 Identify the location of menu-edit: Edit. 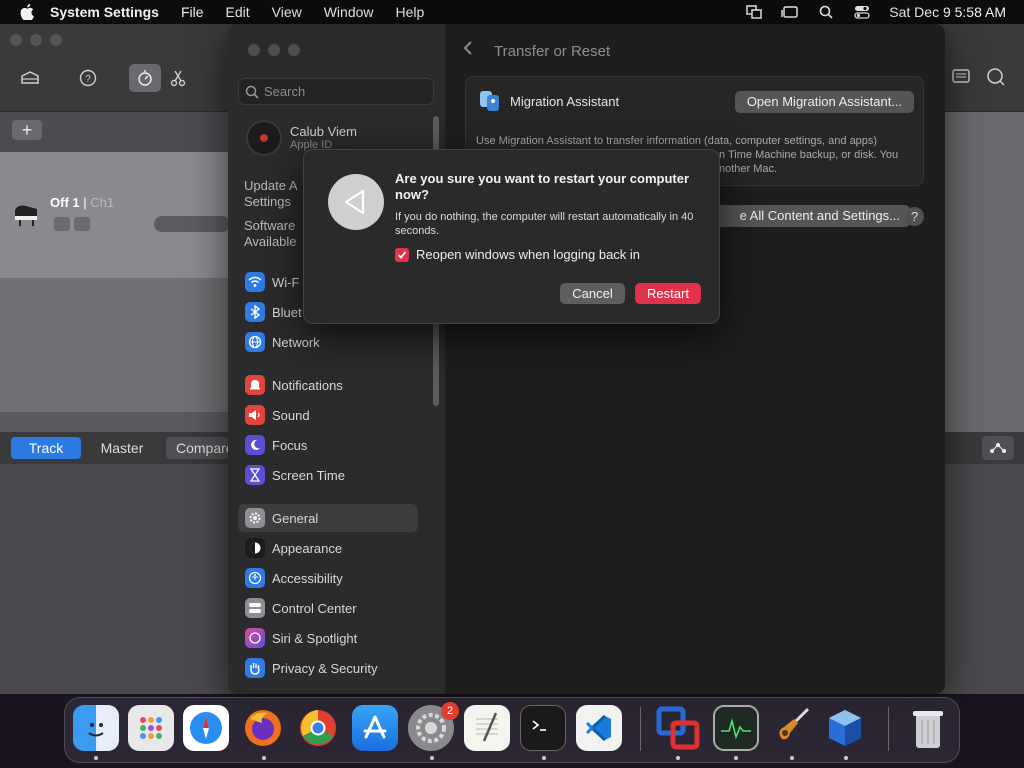
(238, 12).